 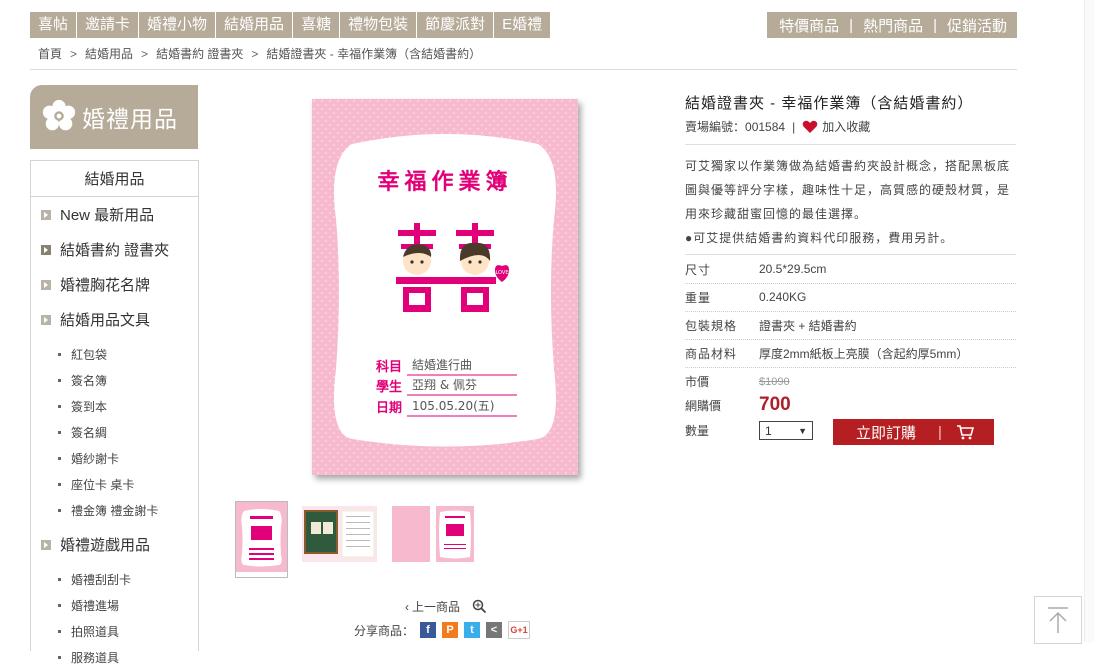 What do you see at coordinates (659, 25) in the screenshot?
I see `nav-spacer` at bounding box center [659, 25].